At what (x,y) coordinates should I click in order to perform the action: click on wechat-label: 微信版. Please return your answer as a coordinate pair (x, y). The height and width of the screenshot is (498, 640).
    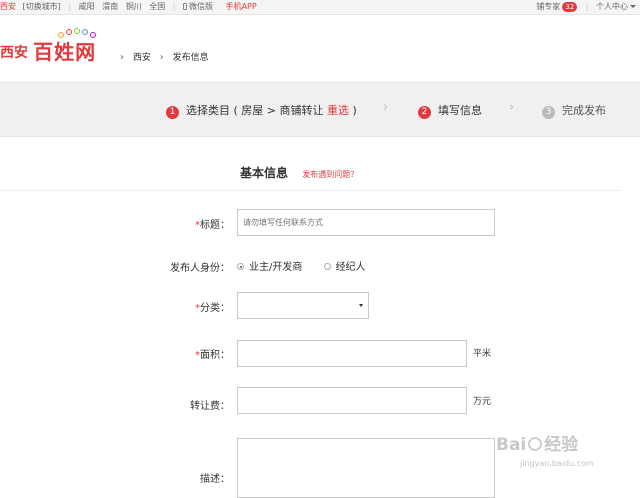
    Looking at the image, I should click on (201, 6).